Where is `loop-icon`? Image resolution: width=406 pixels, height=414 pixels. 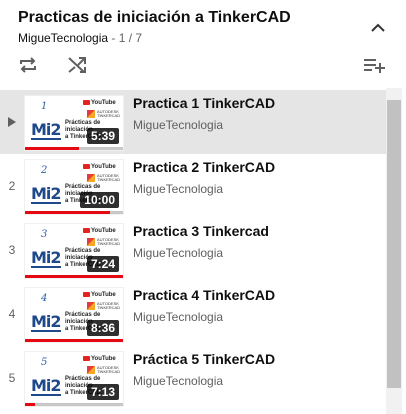 loop-icon is located at coordinates (28, 65).